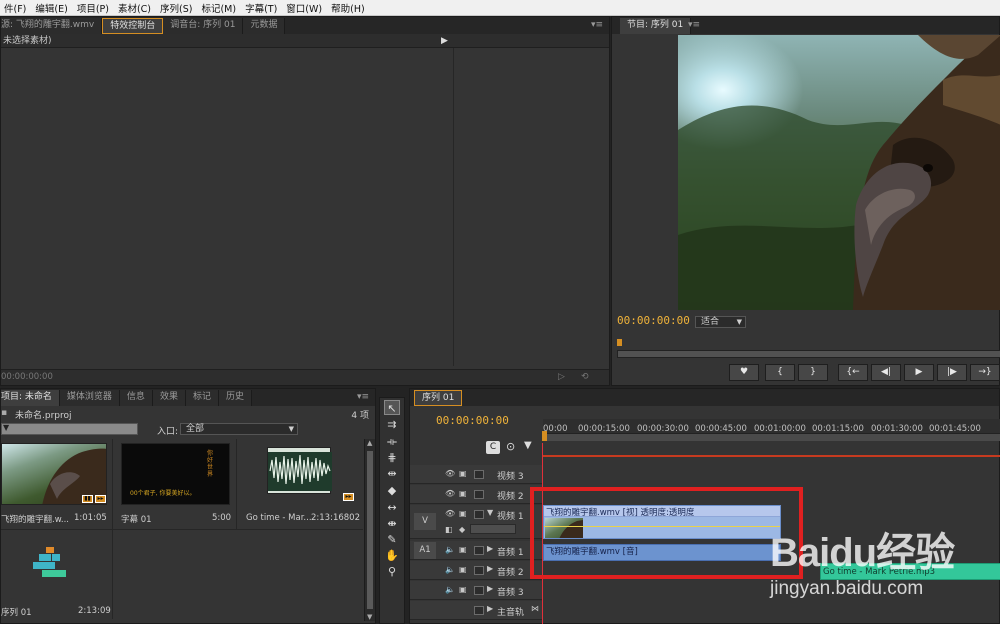 This screenshot has height=624, width=1000. Describe the element at coordinates (425, 550) in the screenshot. I see `source-patch-a: A1` at that location.